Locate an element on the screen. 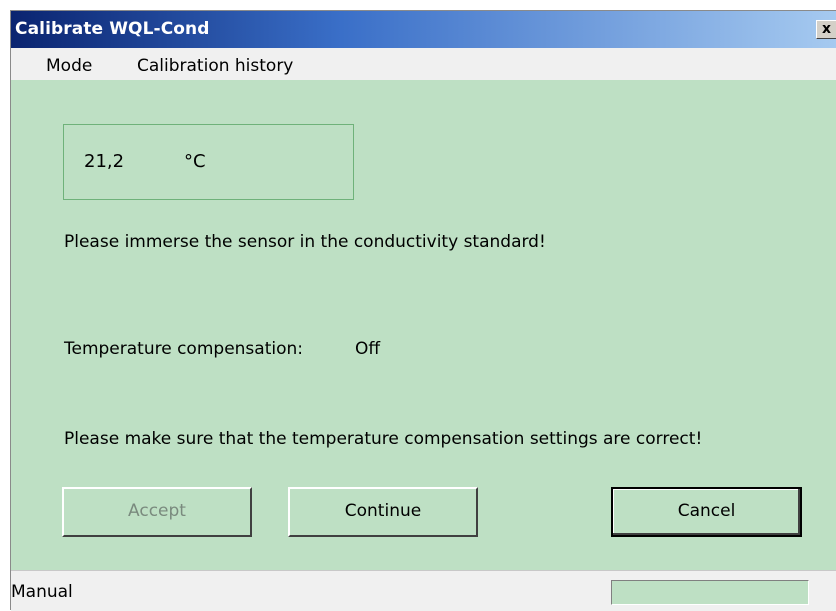 The image size is (836, 611). cancel-button: Cancel is located at coordinates (706, 512).